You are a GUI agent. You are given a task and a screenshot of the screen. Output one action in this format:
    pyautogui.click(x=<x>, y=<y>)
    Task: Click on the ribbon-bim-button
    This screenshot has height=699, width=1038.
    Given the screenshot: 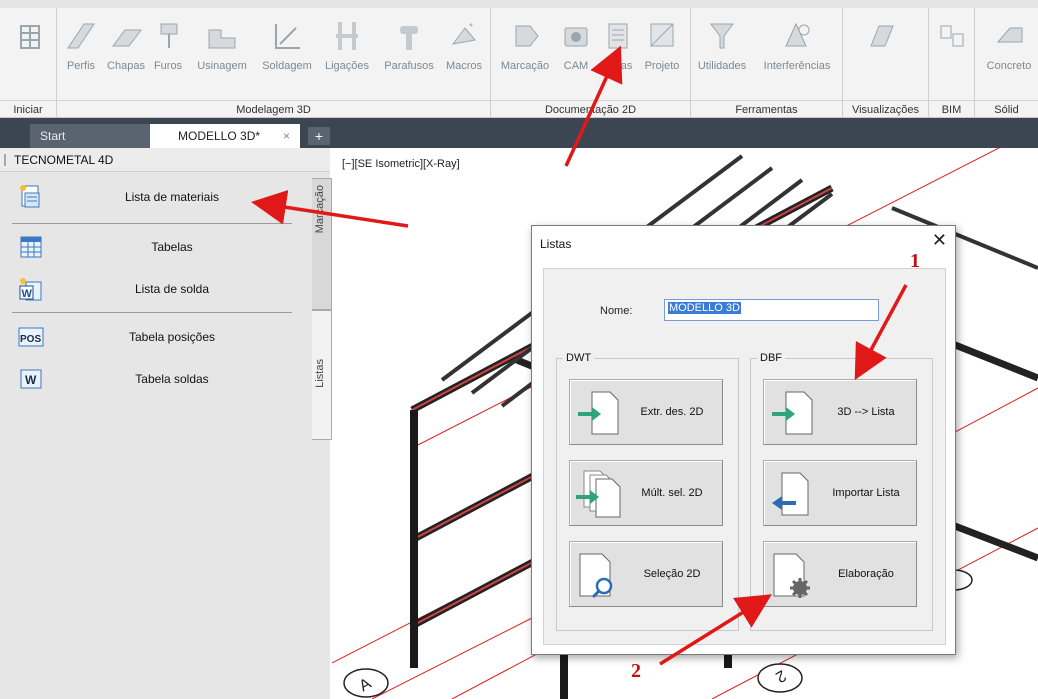 What is the action you would take?
    pyautogui.click(x=952, y=58)
    